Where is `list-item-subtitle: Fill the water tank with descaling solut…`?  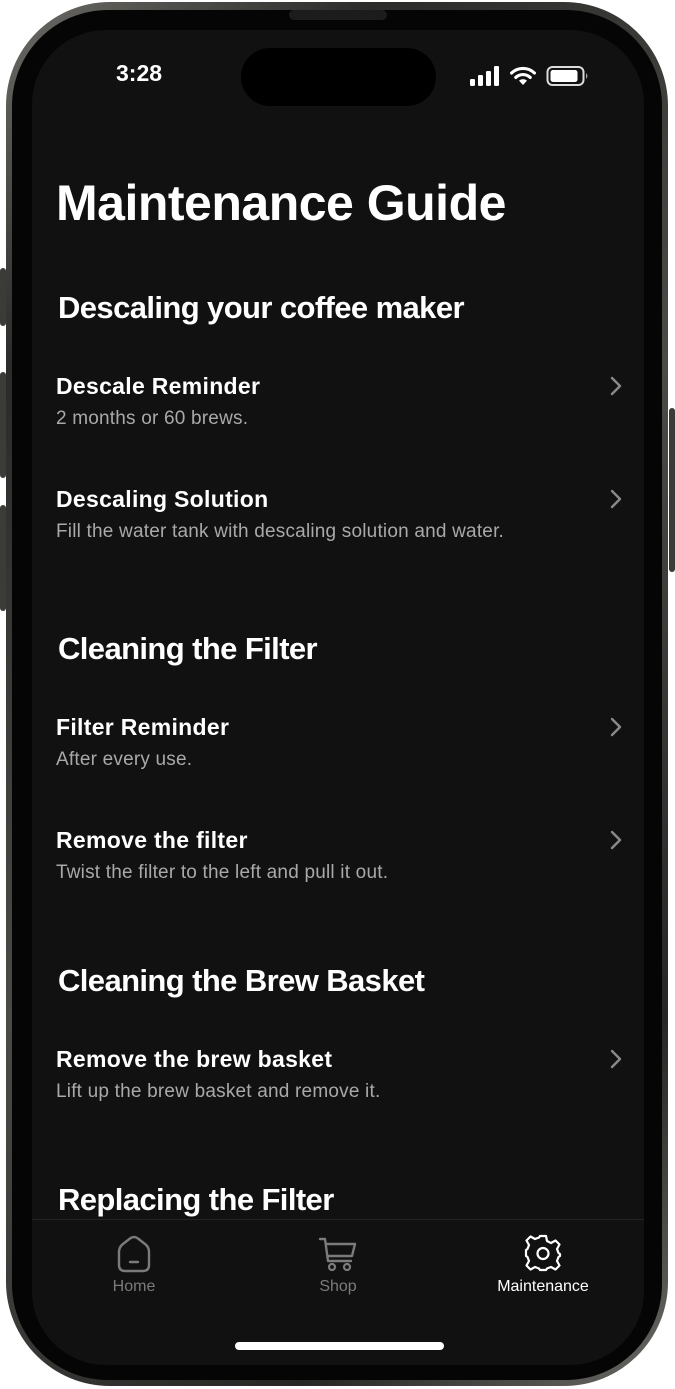
list-item-subtitle: Fill the water tank with descaling solut… is located at coordinates (280, 531).